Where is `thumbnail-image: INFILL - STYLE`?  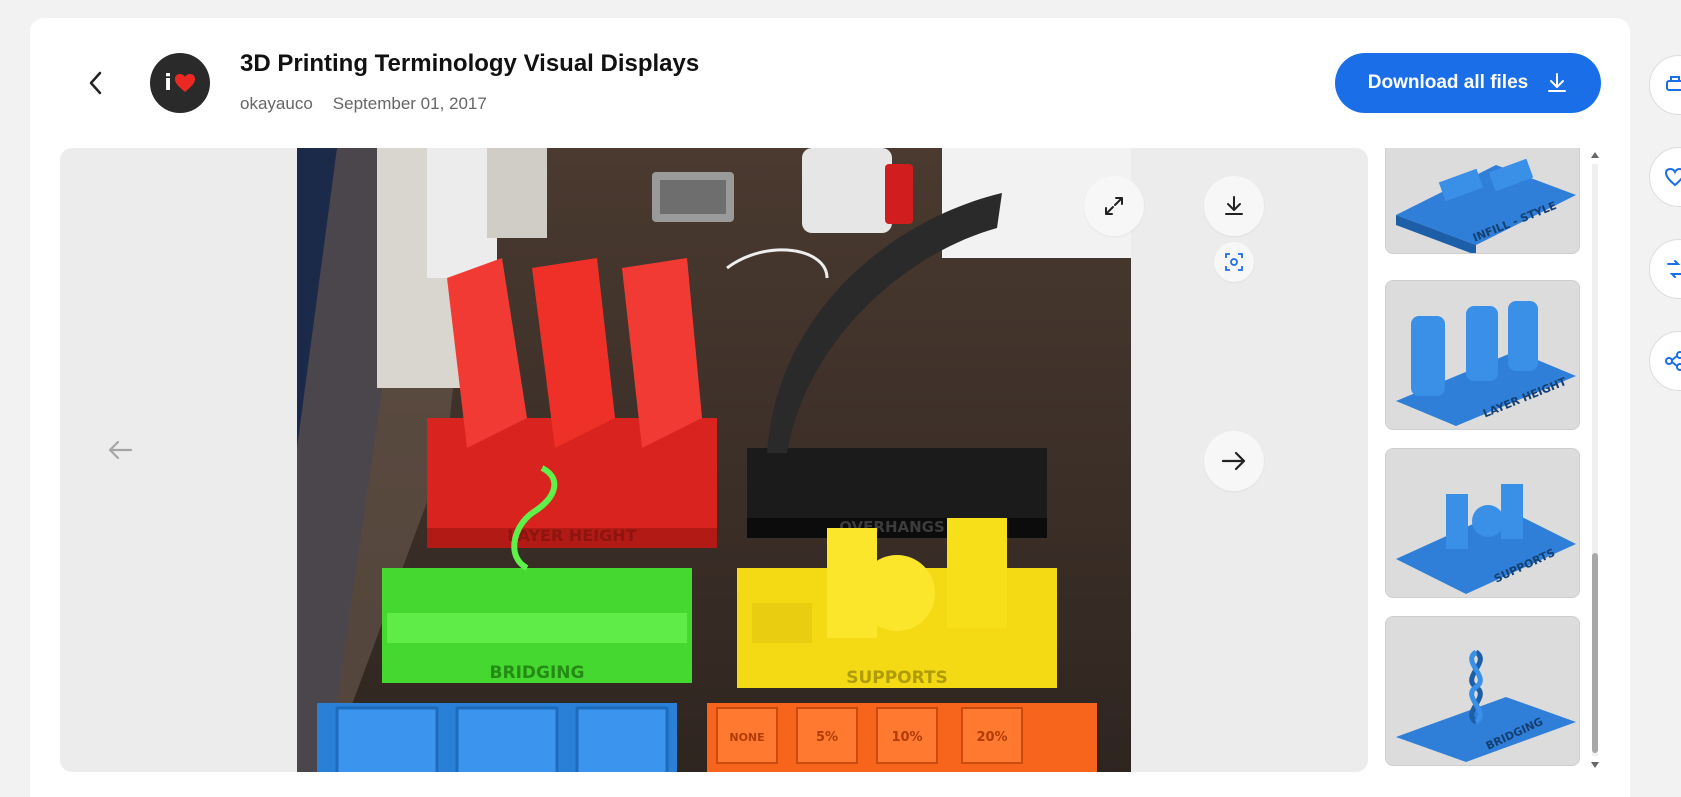
thumbnail-image: INFILL - STYLE is located at coordinates (1482, 200).